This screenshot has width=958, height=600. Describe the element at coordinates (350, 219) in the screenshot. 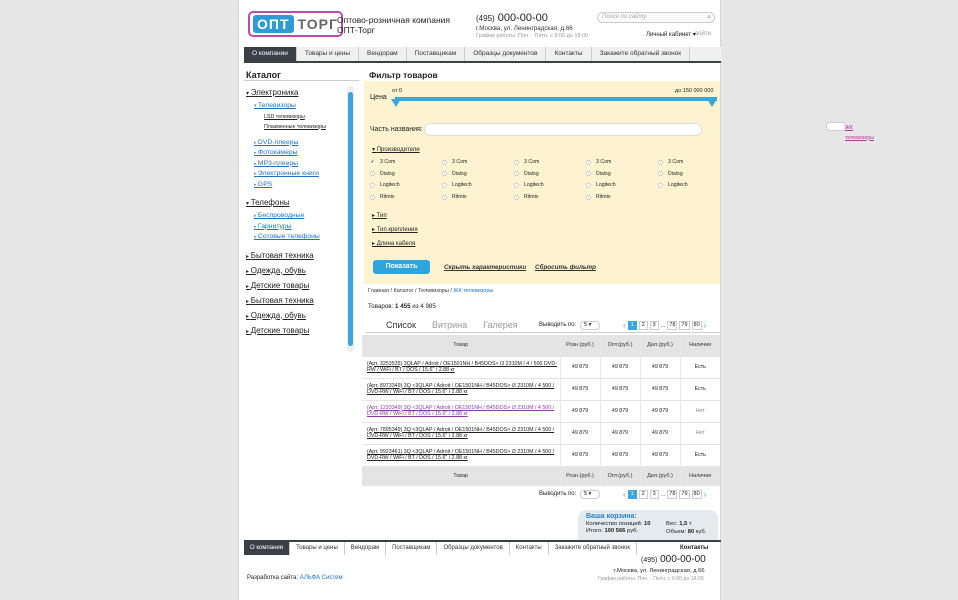

I see `scrollbar` at that location.